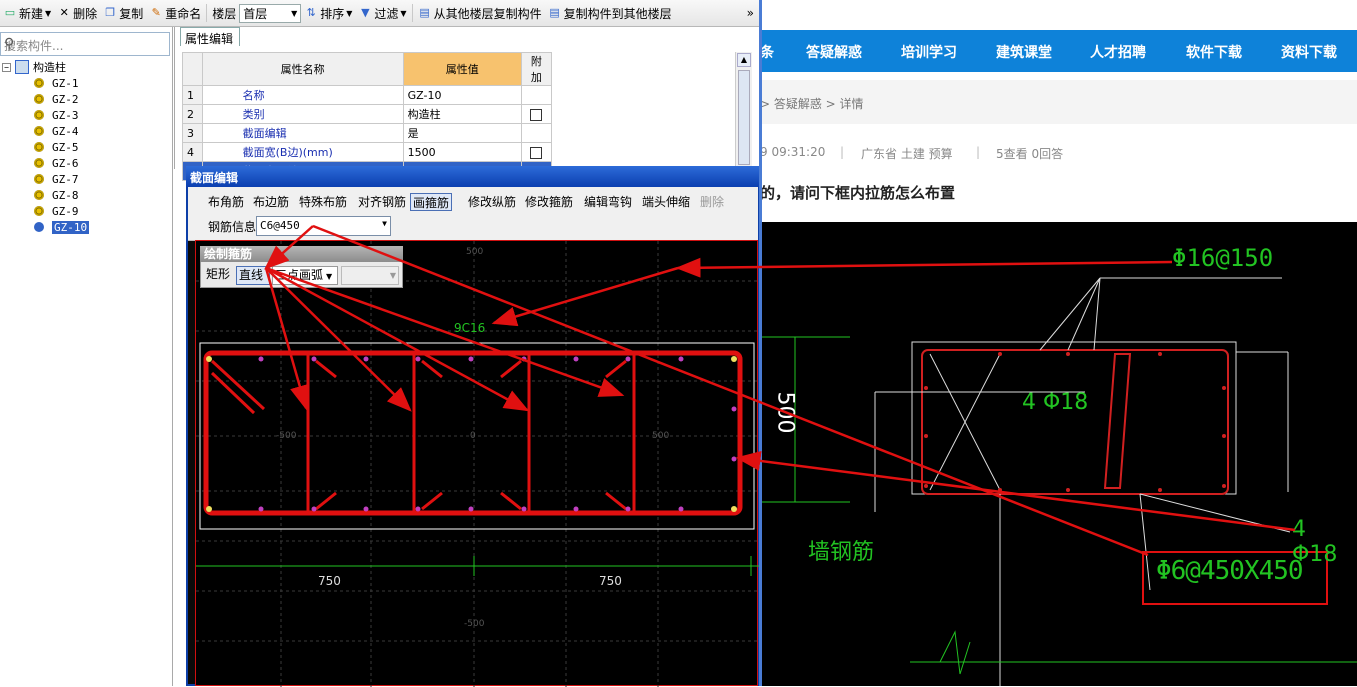  Describe the element at coordinates (77, 13) in the screenshot. I see `delete-button: ✕ 删除` at that location.